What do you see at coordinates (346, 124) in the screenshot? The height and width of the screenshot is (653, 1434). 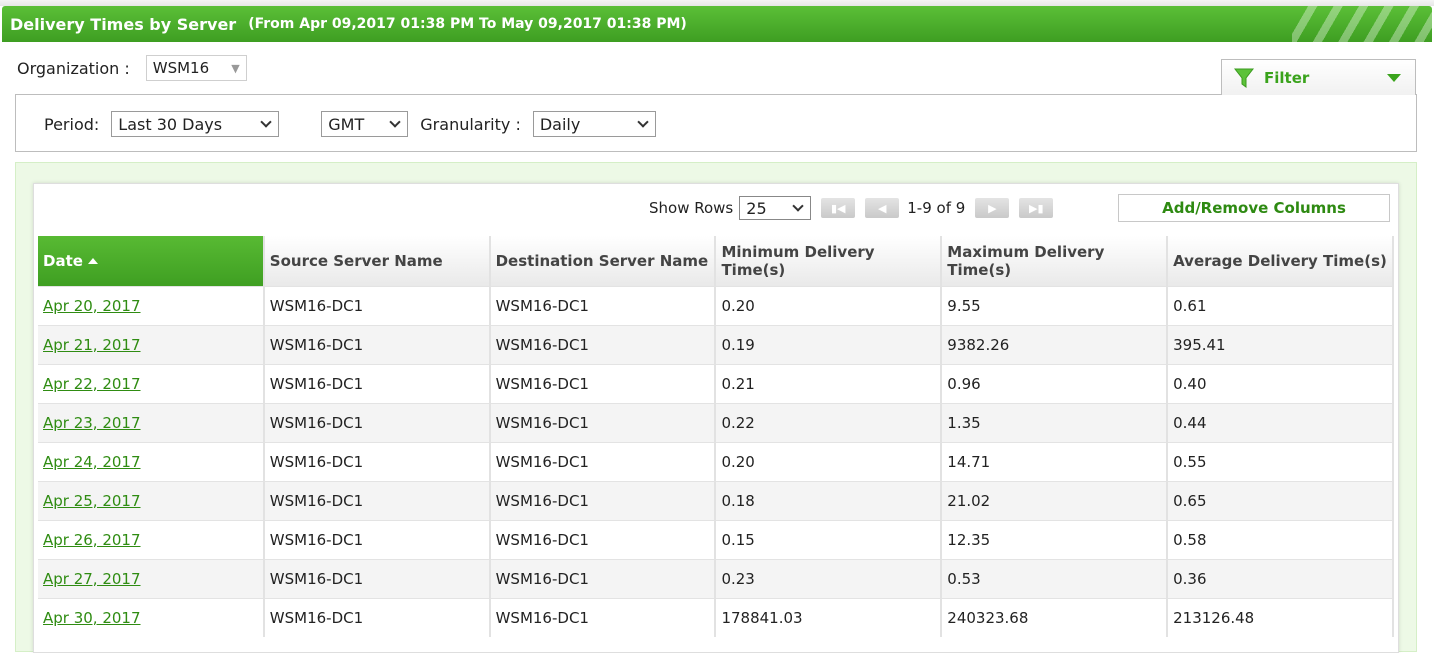 I see `timezone-value: GMT` at bounding box center [346, 124].